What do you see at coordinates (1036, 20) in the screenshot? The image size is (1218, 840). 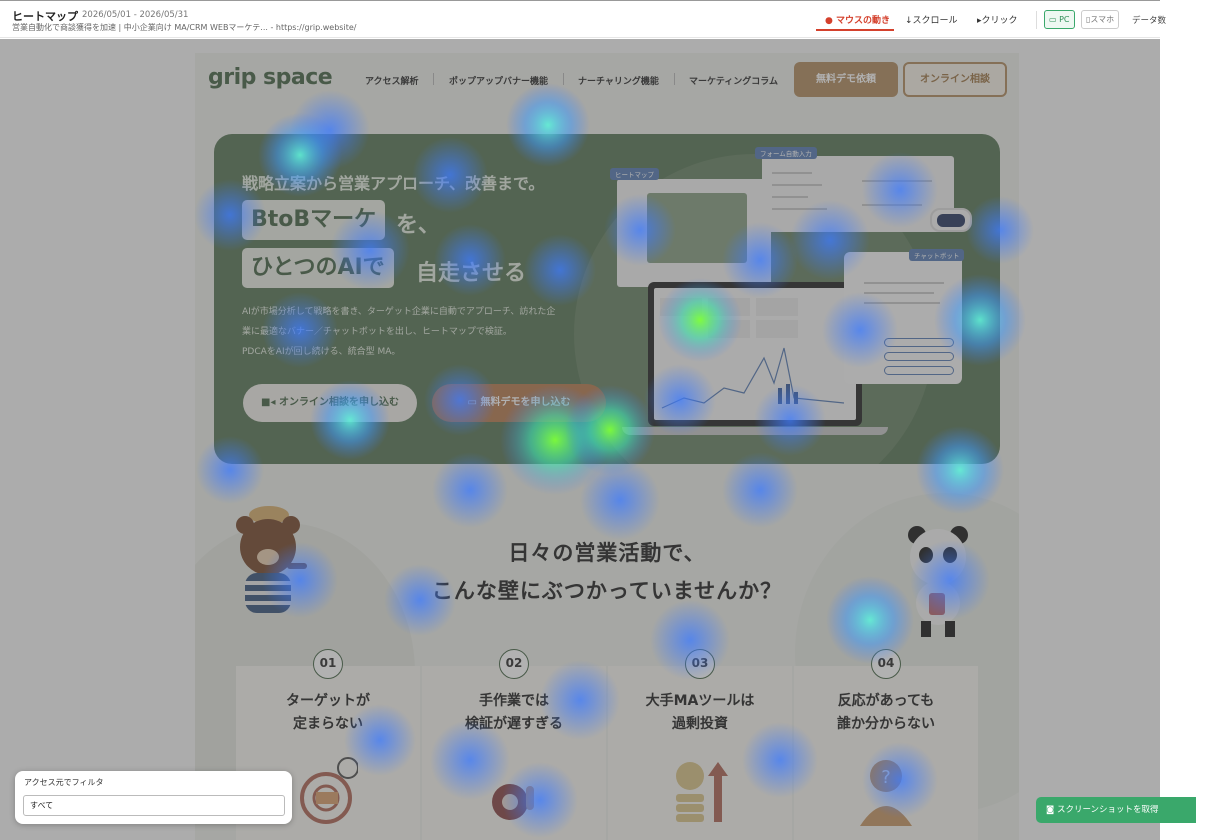 I see `toolbar-divider` at bounding box center [1036, 20].